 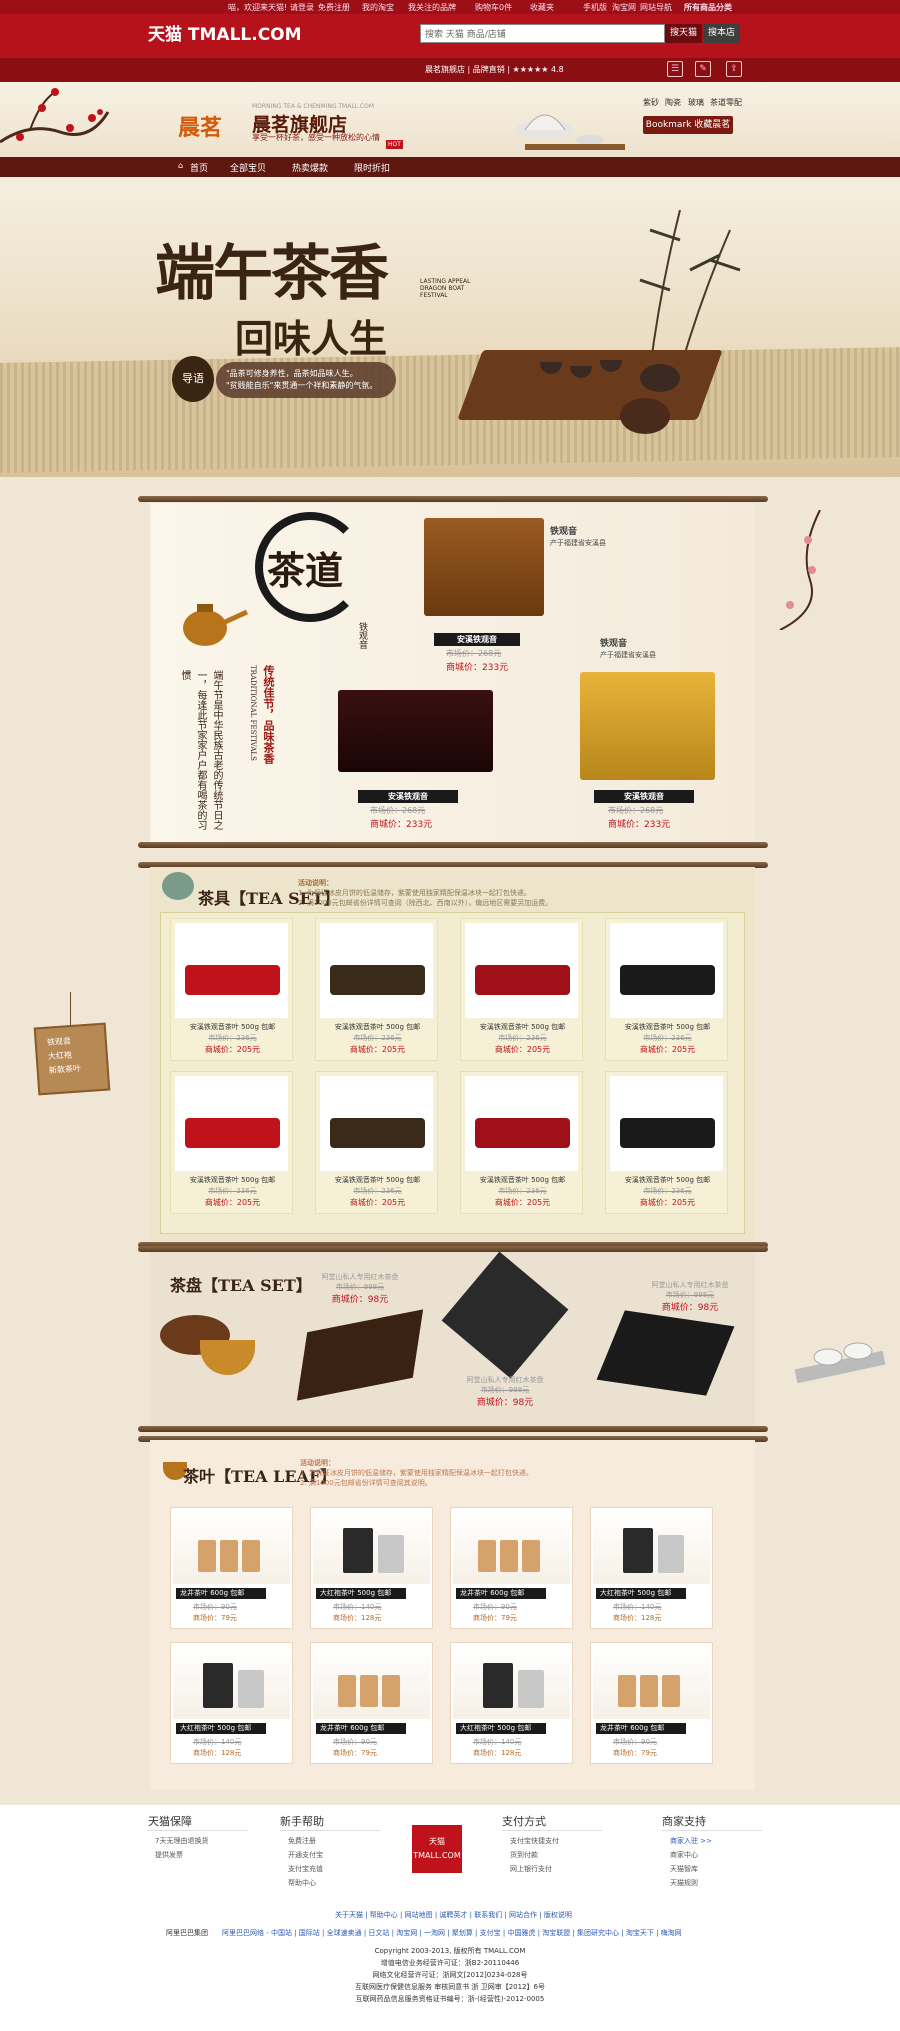 What do you see at coordinates (734, 69) in the screenshot?
I see `share-icon: ⇪` at bounding box center [734, 69].